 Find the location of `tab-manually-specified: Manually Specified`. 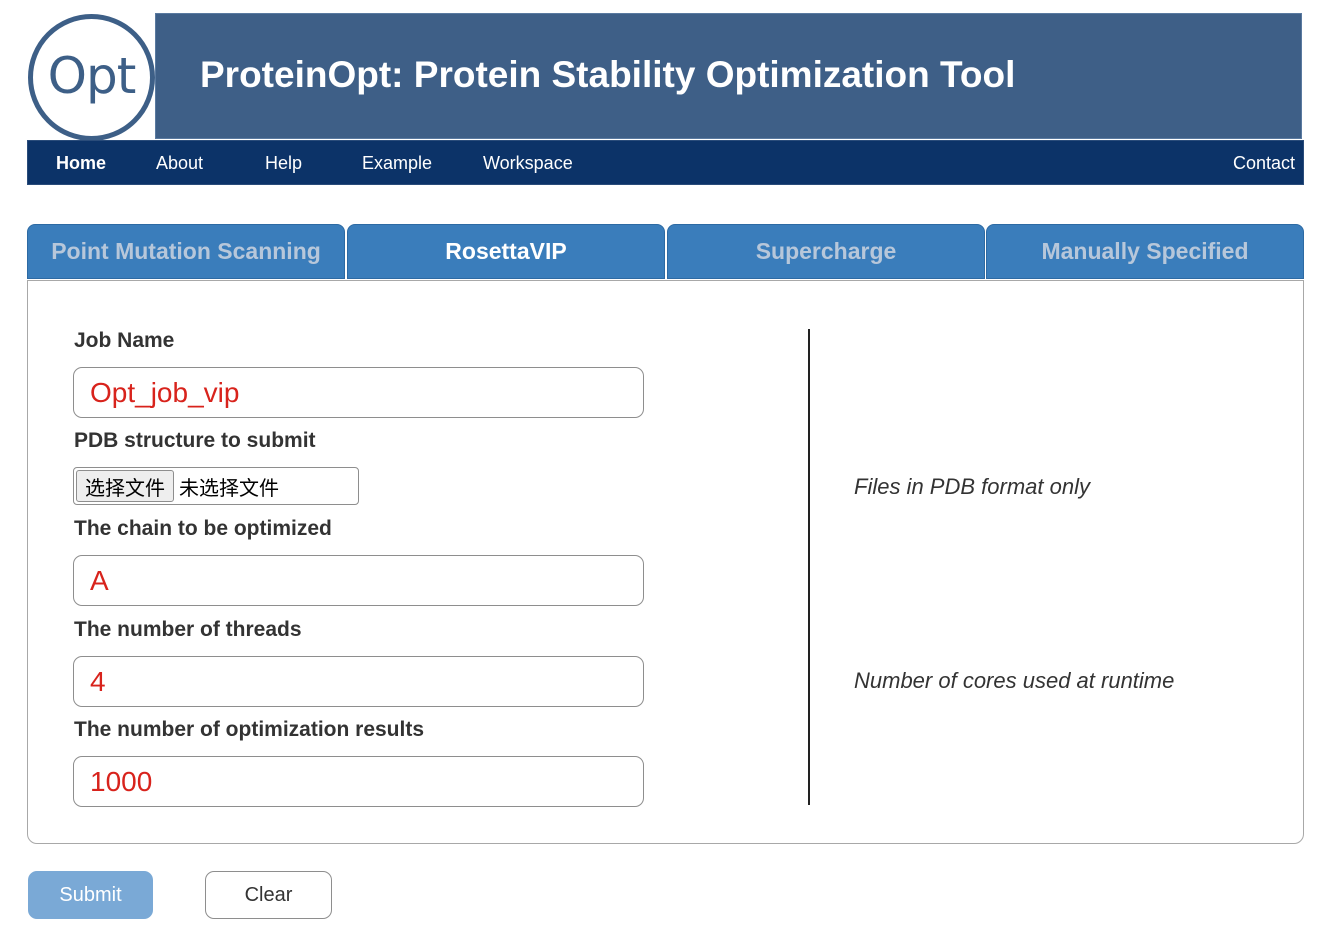

tab-manually-specified: Manually Specified is located at coordinates (1145, 251).